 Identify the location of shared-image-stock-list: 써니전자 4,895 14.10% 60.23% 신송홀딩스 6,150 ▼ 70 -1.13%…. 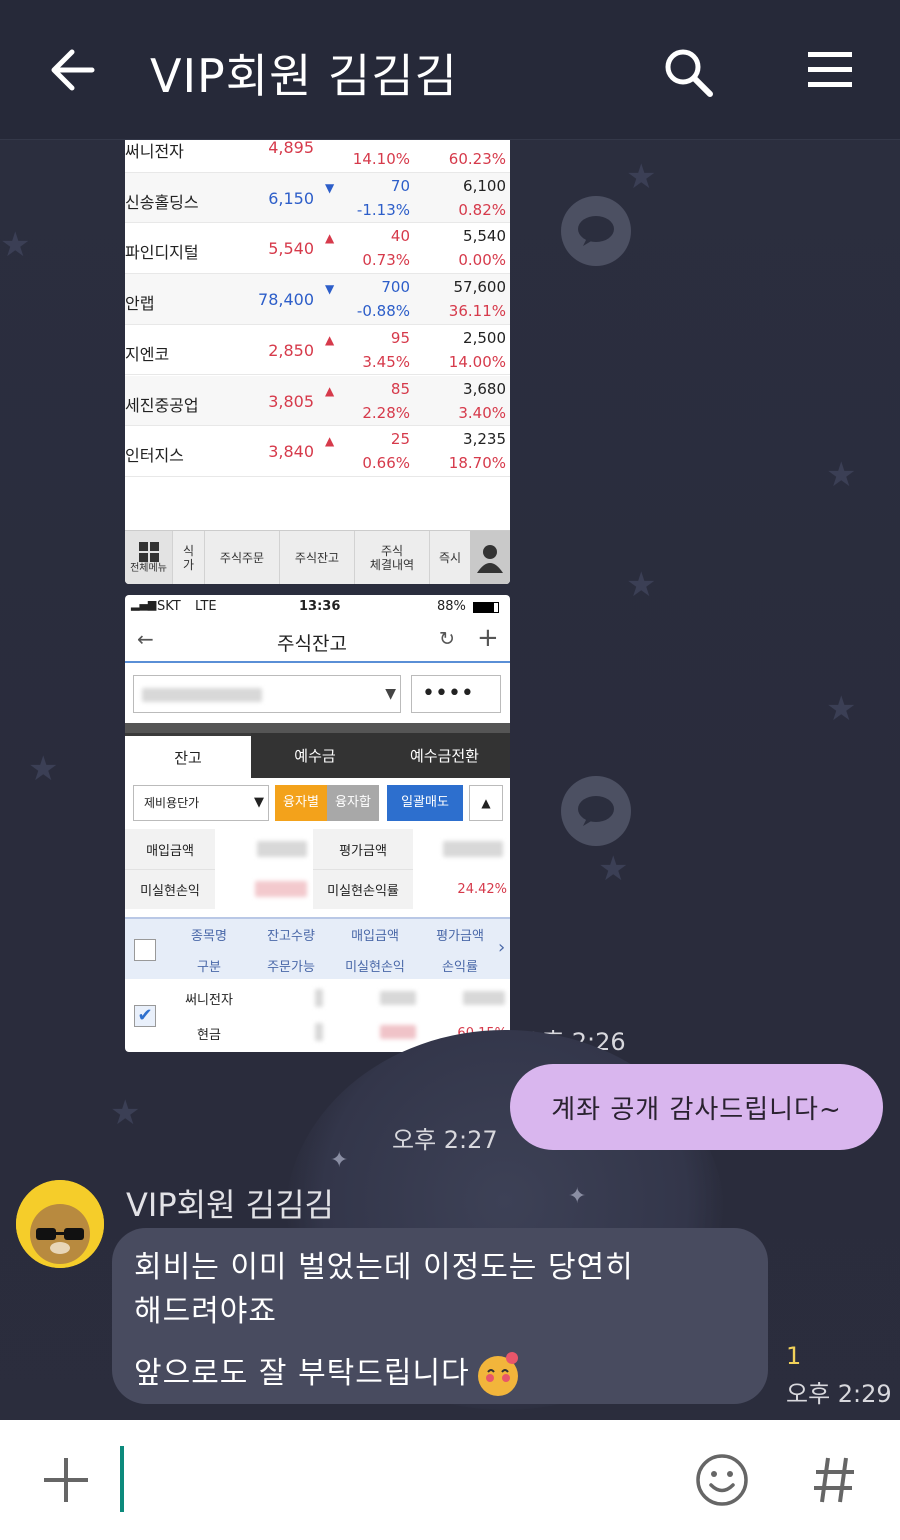
(317, 362).